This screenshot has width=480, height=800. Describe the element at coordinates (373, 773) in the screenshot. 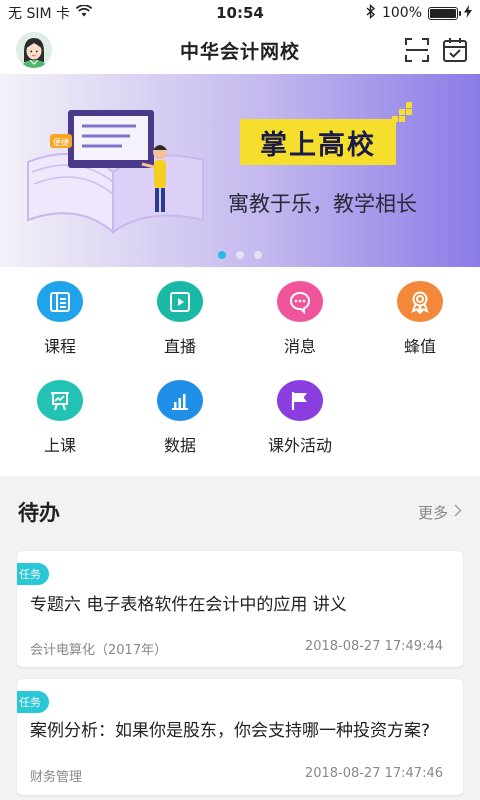

I see `task-time: 2018-08-27 17:47:46` at that location.